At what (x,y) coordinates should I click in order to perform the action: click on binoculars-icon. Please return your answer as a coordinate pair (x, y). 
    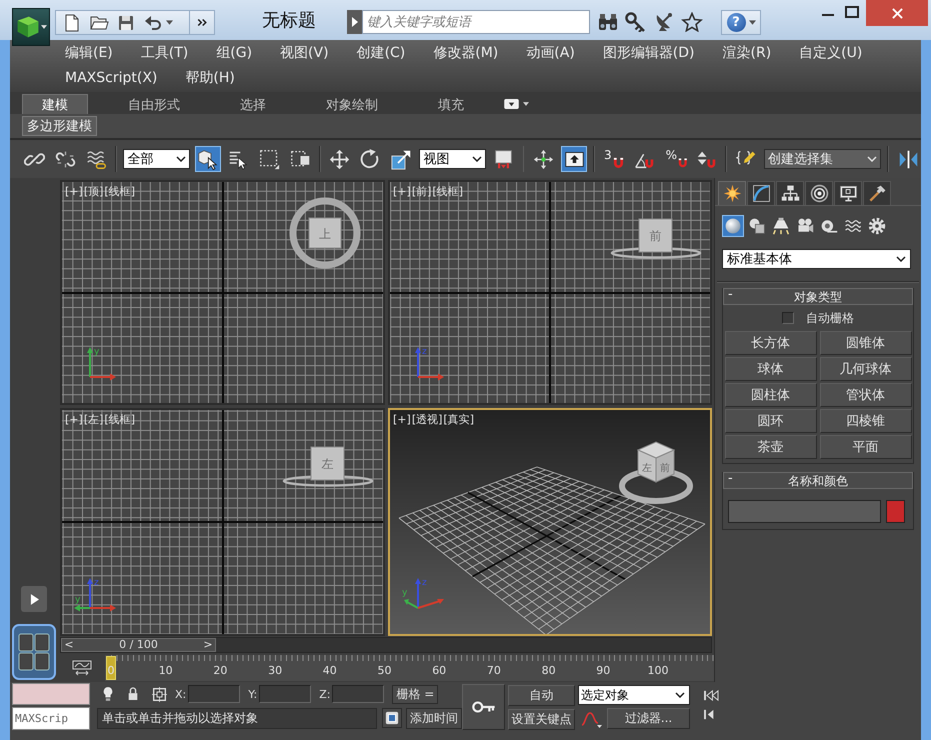
    Looking at the image, I should click on (608, 22).